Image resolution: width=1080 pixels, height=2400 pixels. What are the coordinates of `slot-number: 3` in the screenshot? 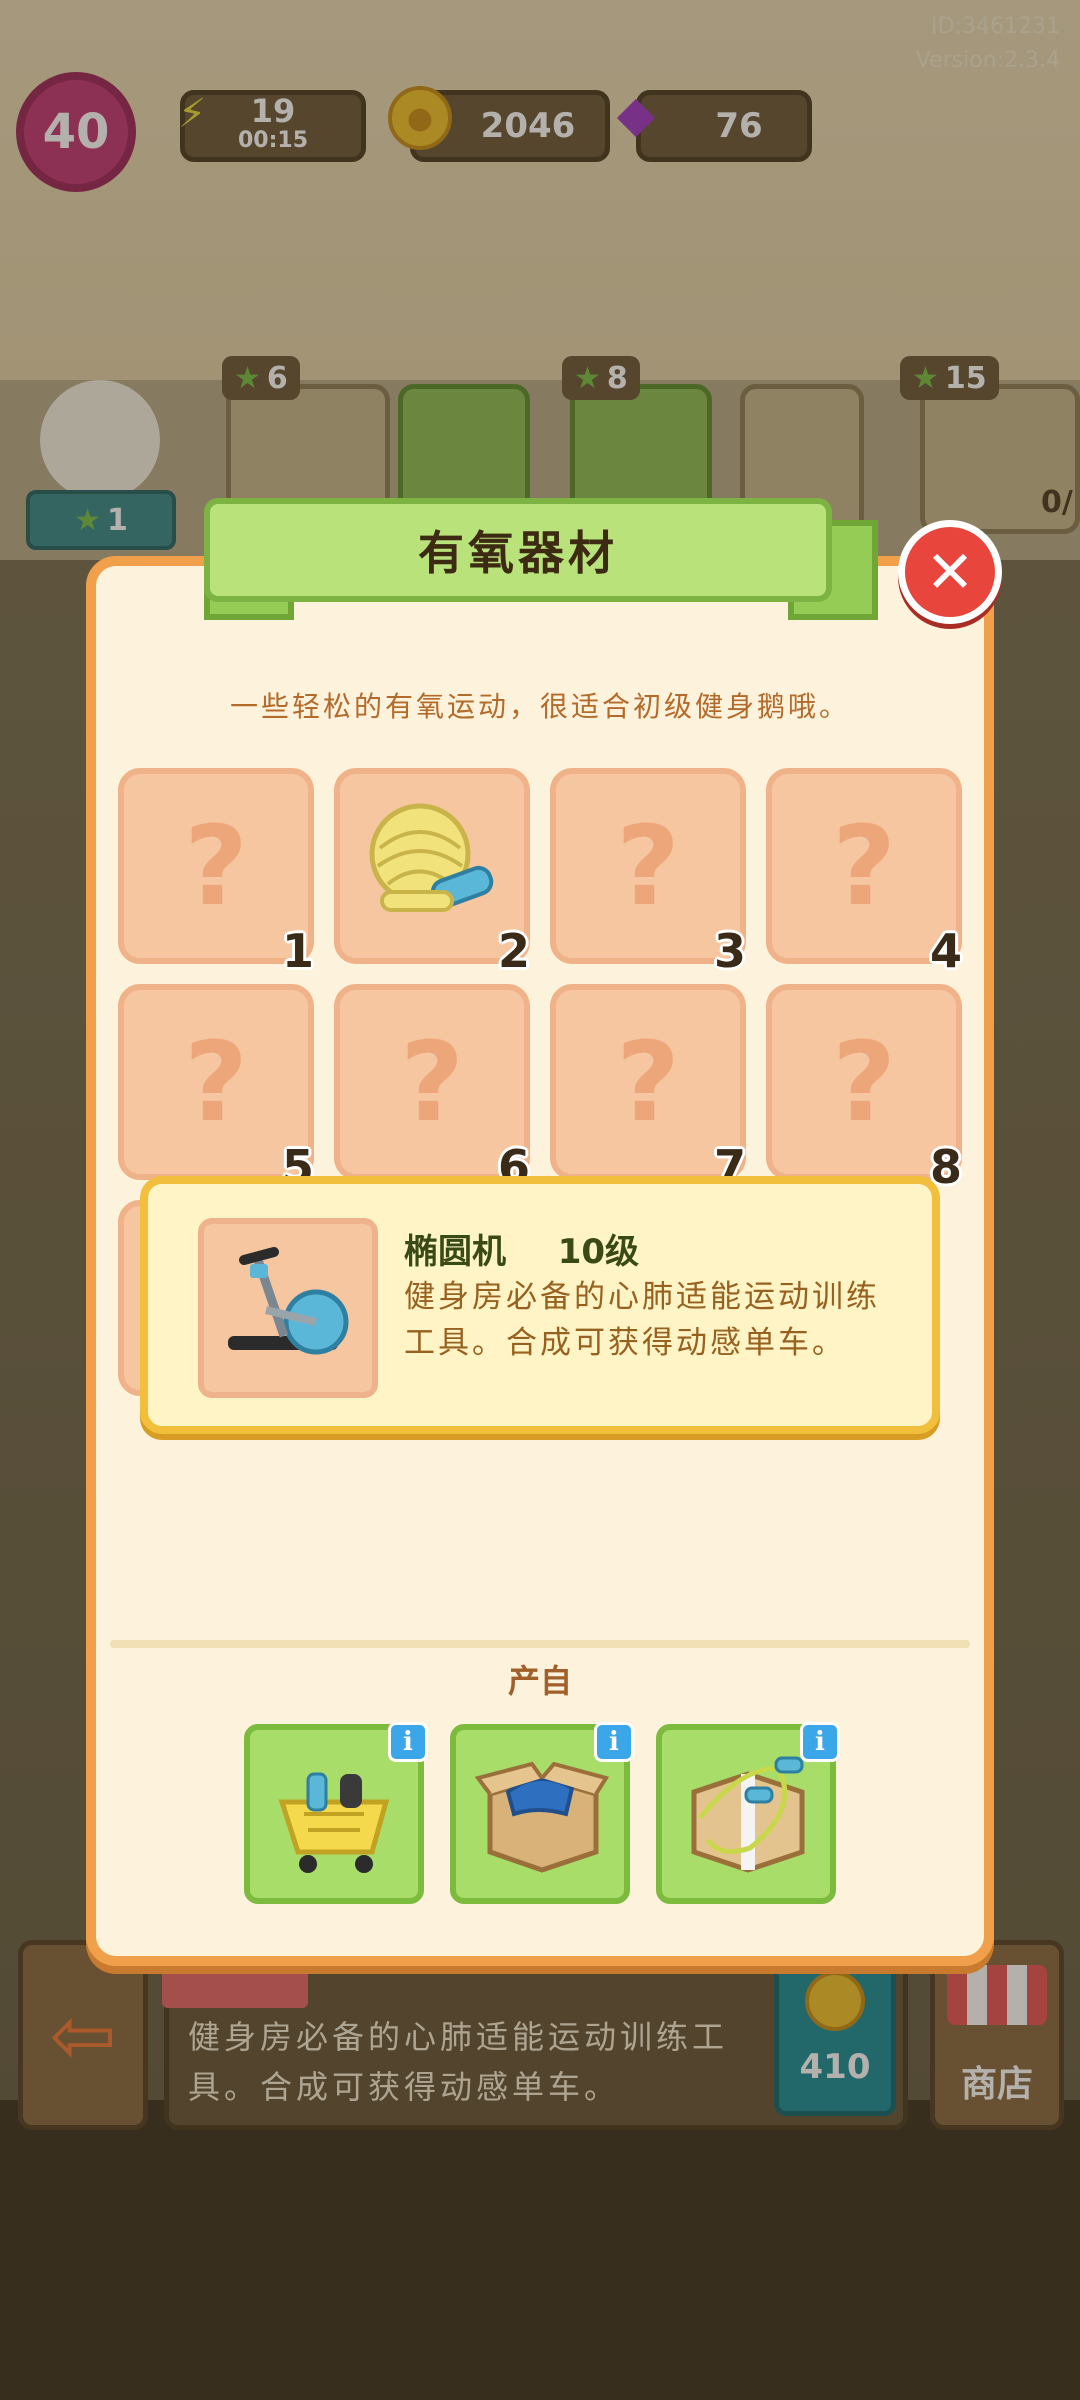 It's located at (729, 951).